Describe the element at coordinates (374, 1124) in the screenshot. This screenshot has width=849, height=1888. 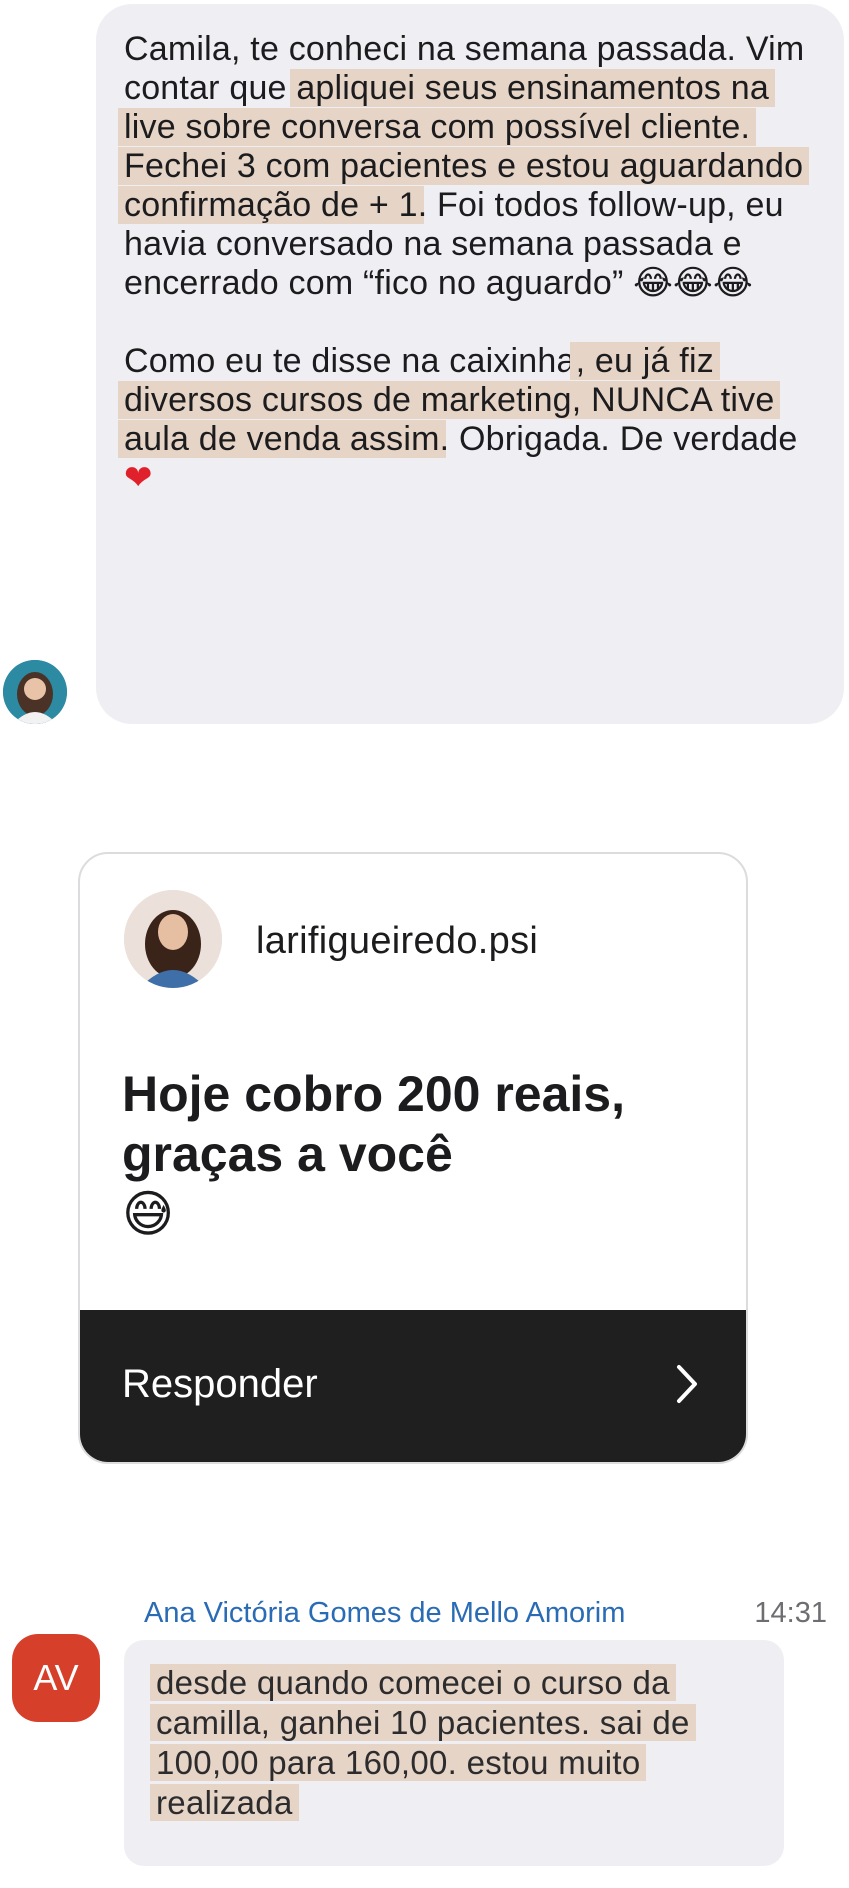
I see `story-text-content: Hoje cobro 200 reais, graças a você` at that location.